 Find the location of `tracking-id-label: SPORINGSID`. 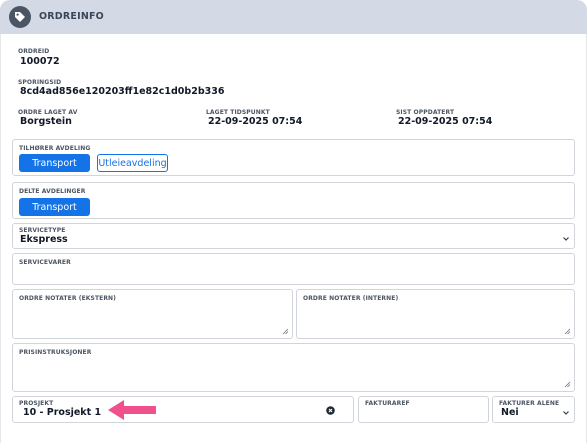

tracking-id-label: SPORINGSID is located at coordinates (40, 82).